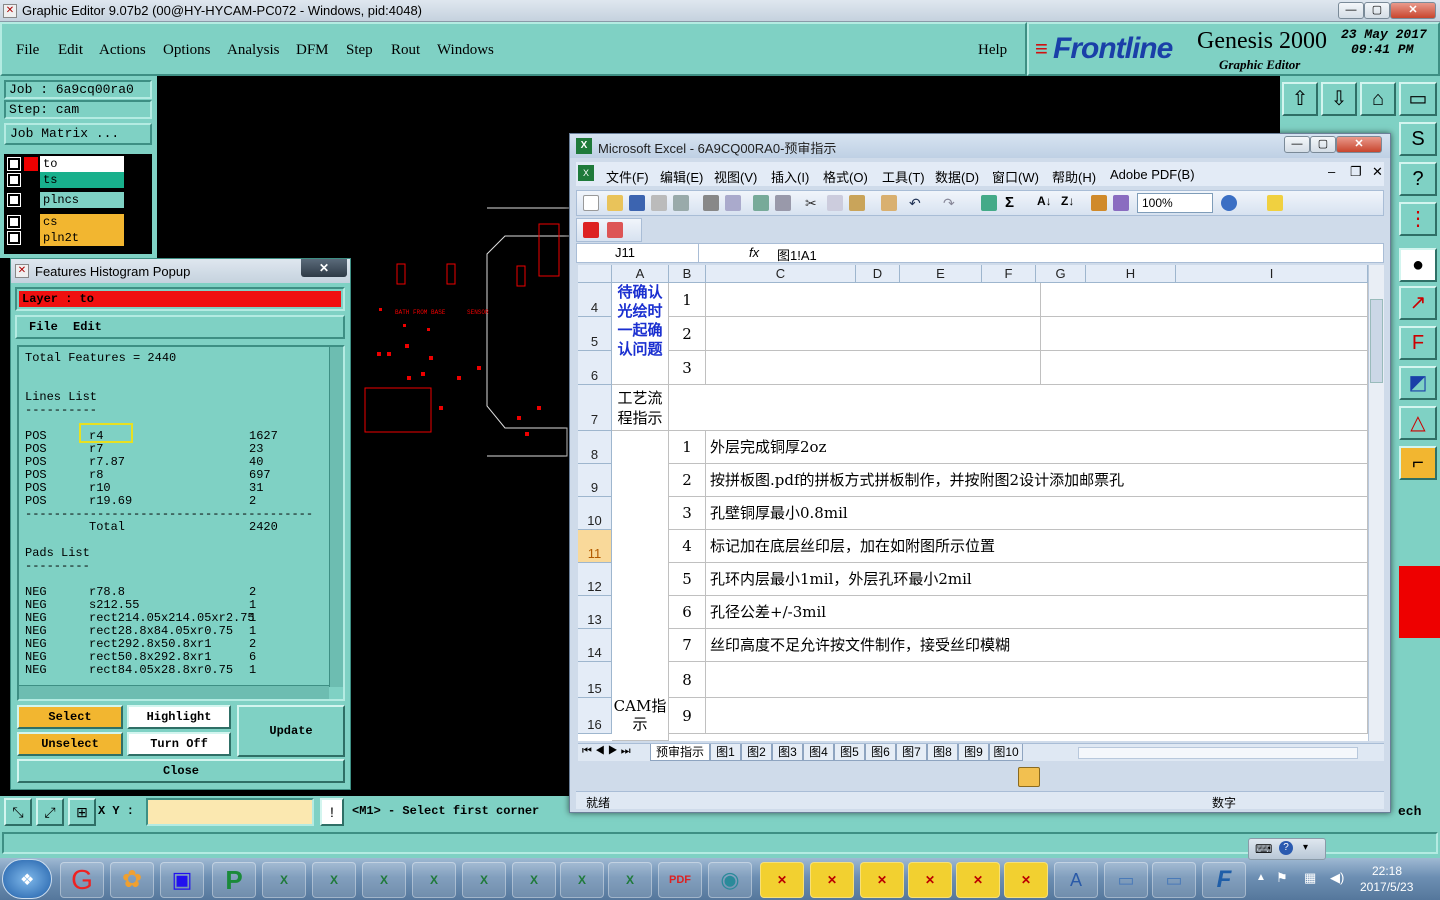  What do you see at coordinates (591, 230) in the screenshot?
I see `pdf-convert-icon` at bounding box center [591, 230].